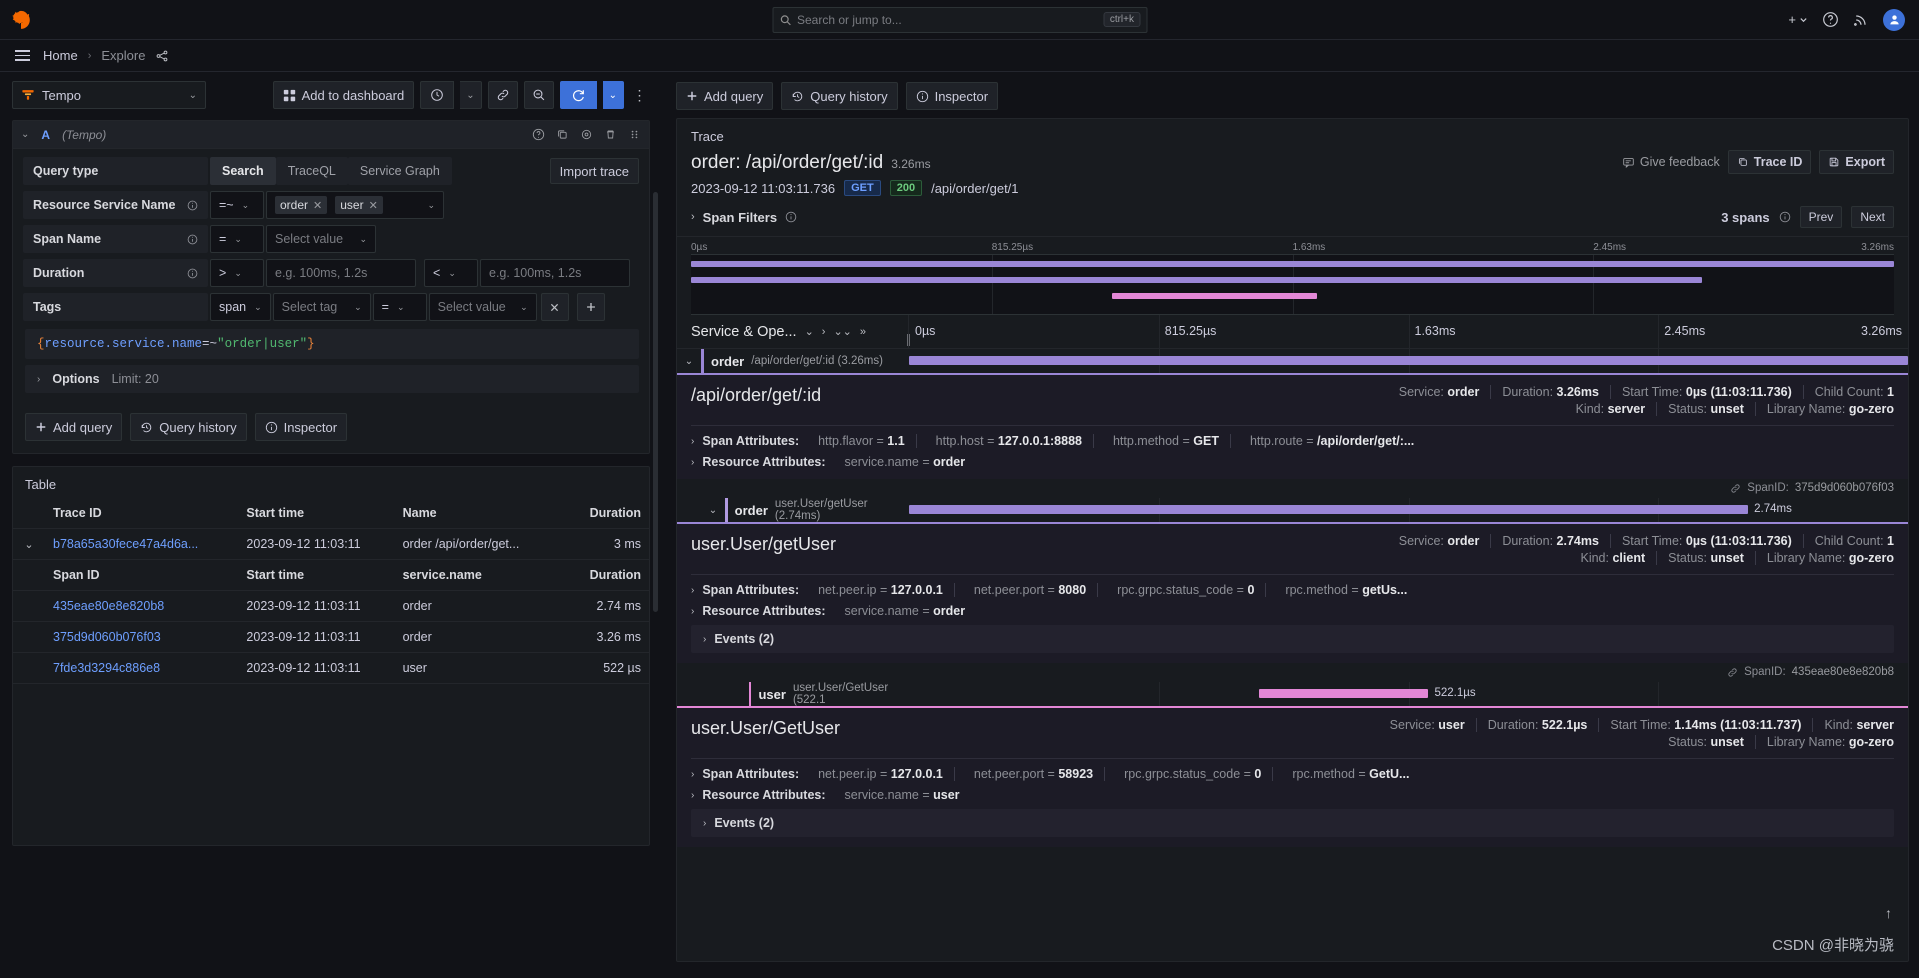 This screenshot has width=1919, height=978. I want to click on minimap-body, so click(1292, 285).